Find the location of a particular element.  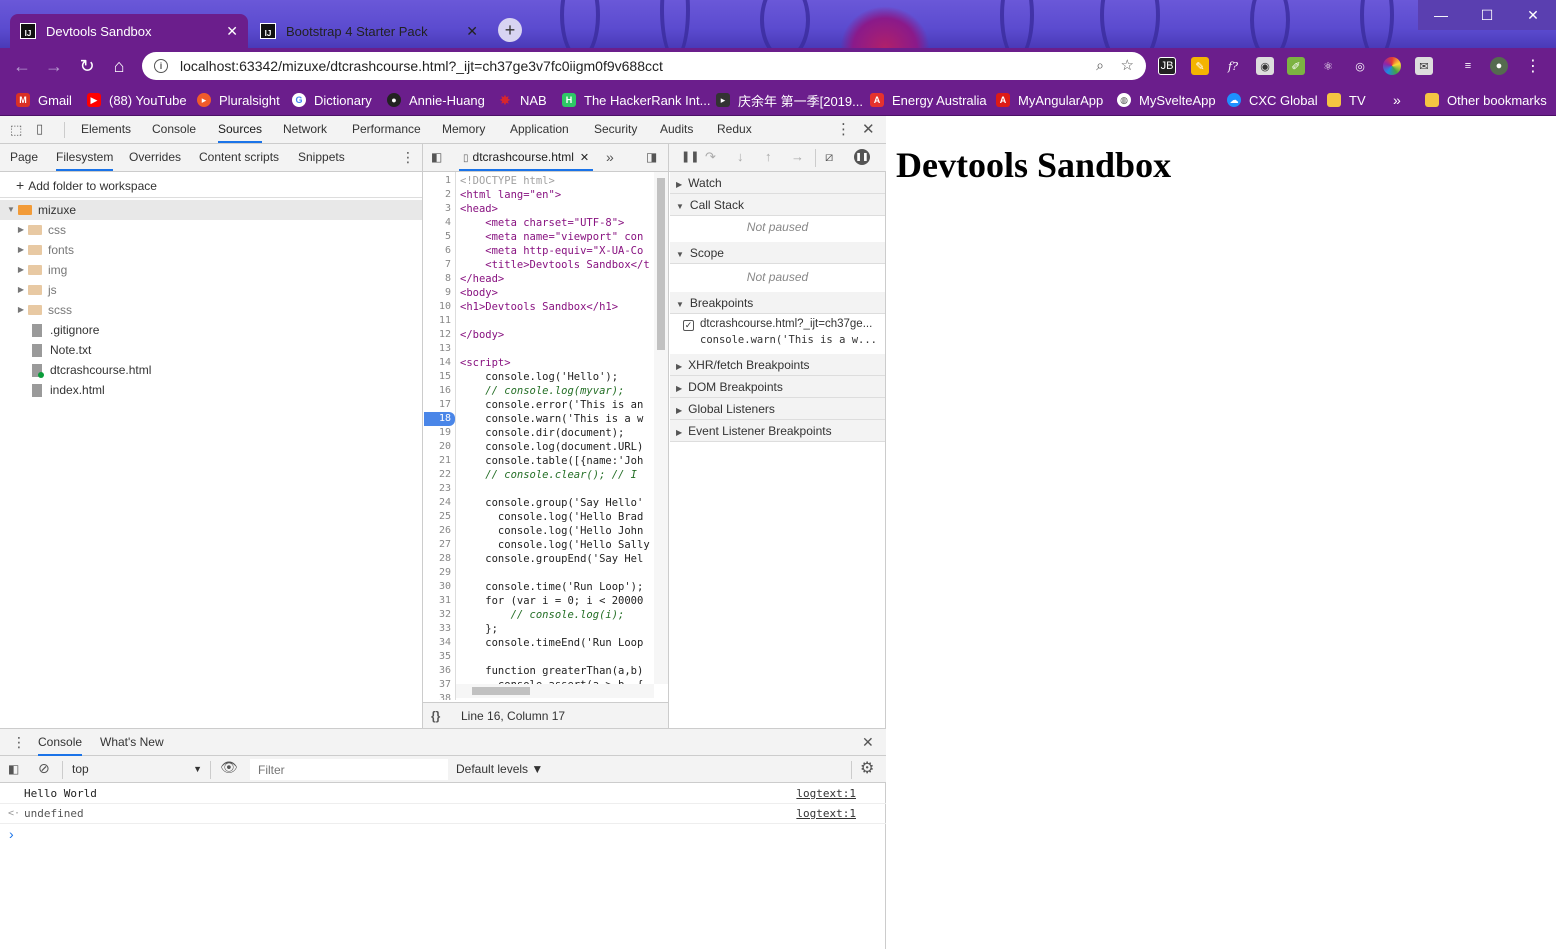

bookmark-cxc-global: ☁ CXC Global is located at coordinates (1272, 100).